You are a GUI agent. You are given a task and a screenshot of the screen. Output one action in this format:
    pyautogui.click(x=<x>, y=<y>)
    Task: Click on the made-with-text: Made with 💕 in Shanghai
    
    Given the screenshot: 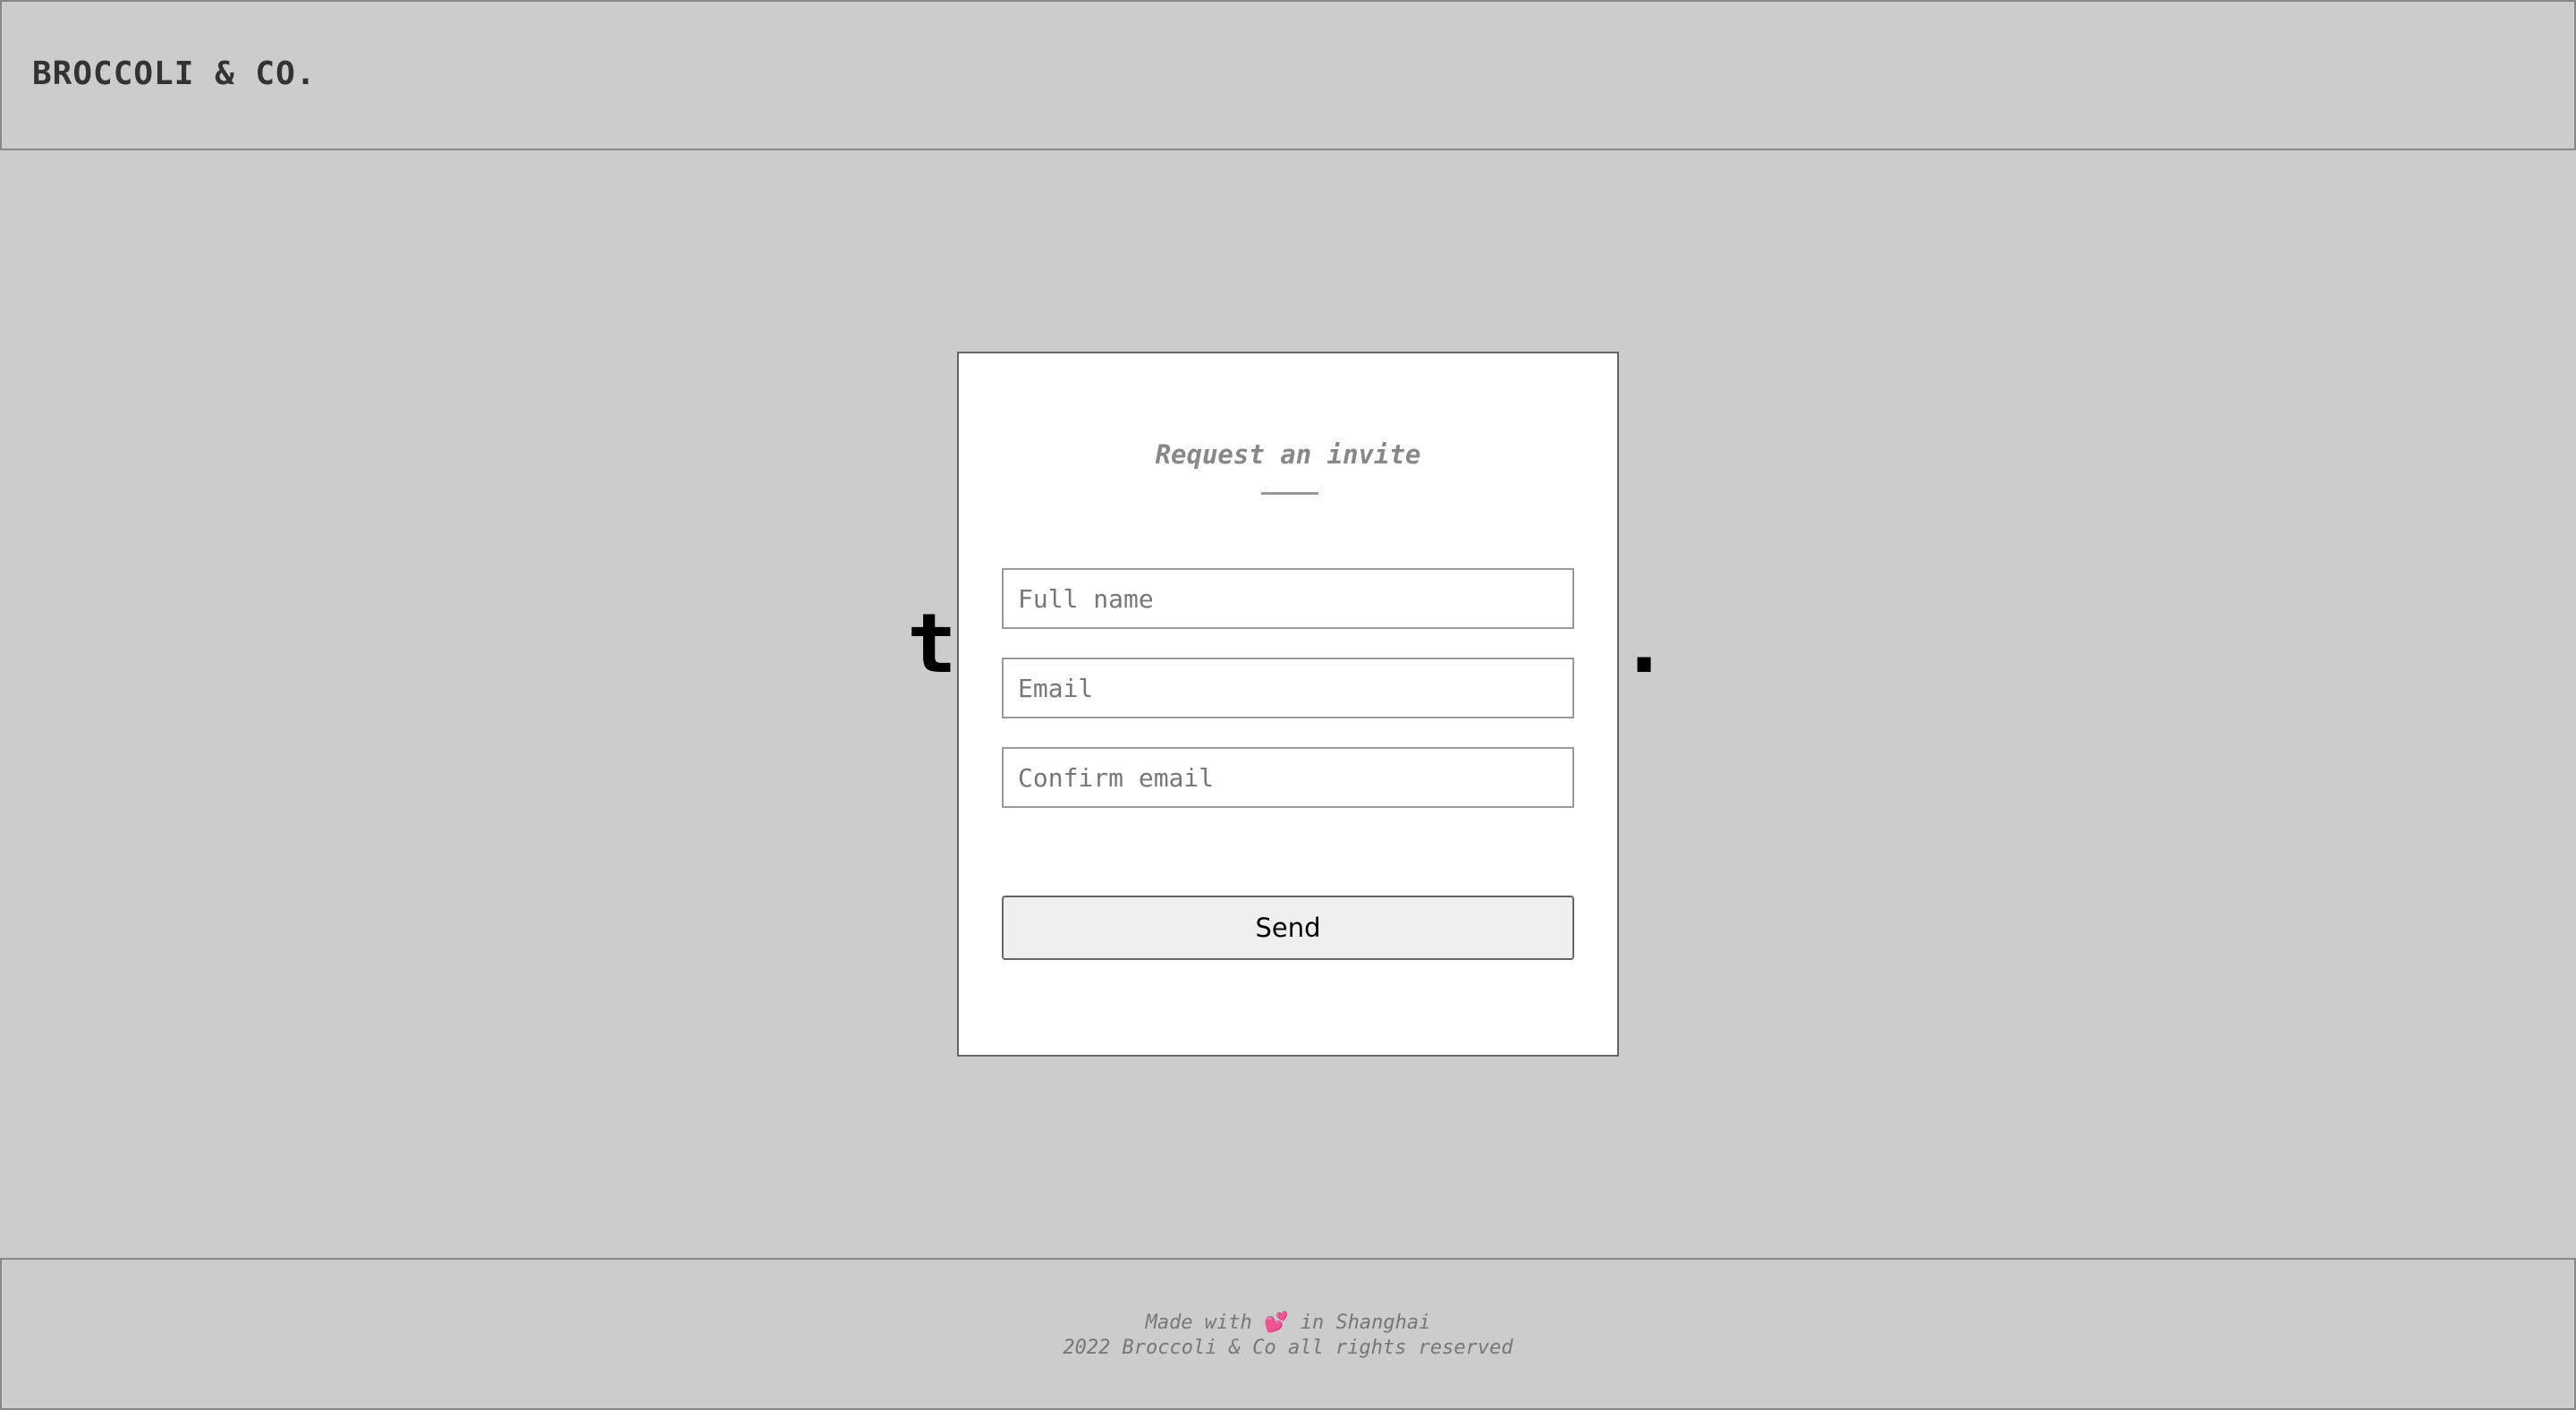 What is the action you would take?
    pyautogui.click(x=1288, y=1323)
    